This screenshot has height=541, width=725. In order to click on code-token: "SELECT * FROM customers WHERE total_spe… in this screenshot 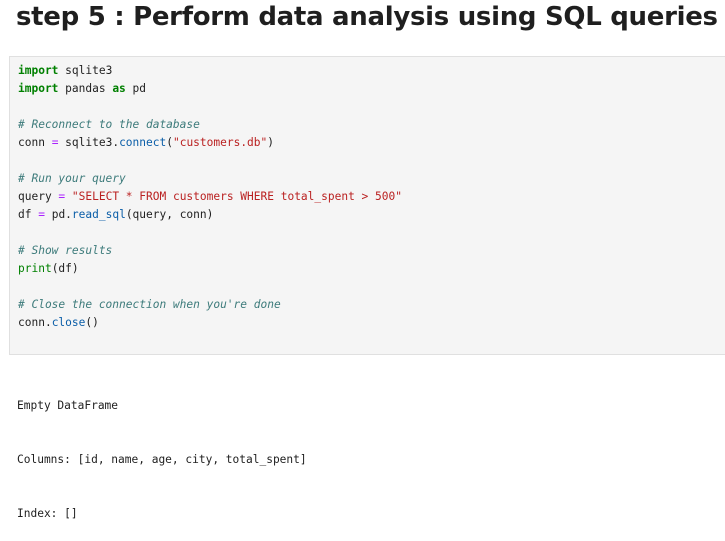, I will do `click(236, 196)`.